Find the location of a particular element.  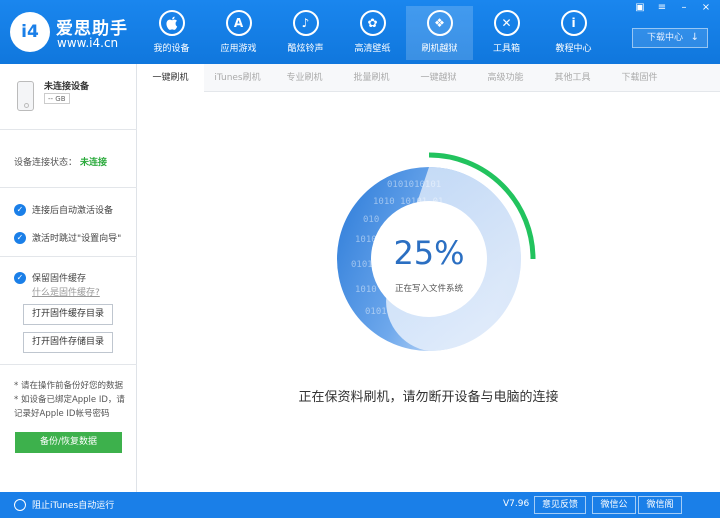

device-capacity: -- GB is located at coordinates (57, 98).